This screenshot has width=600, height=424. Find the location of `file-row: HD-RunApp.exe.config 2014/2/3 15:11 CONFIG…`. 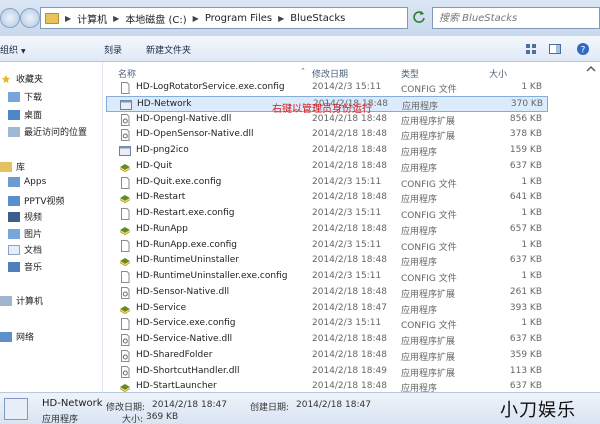

file-row: HD-RunApp.exe.config 2014/2/3 15:11 CONFIG… is located at coordinates (327, 246).